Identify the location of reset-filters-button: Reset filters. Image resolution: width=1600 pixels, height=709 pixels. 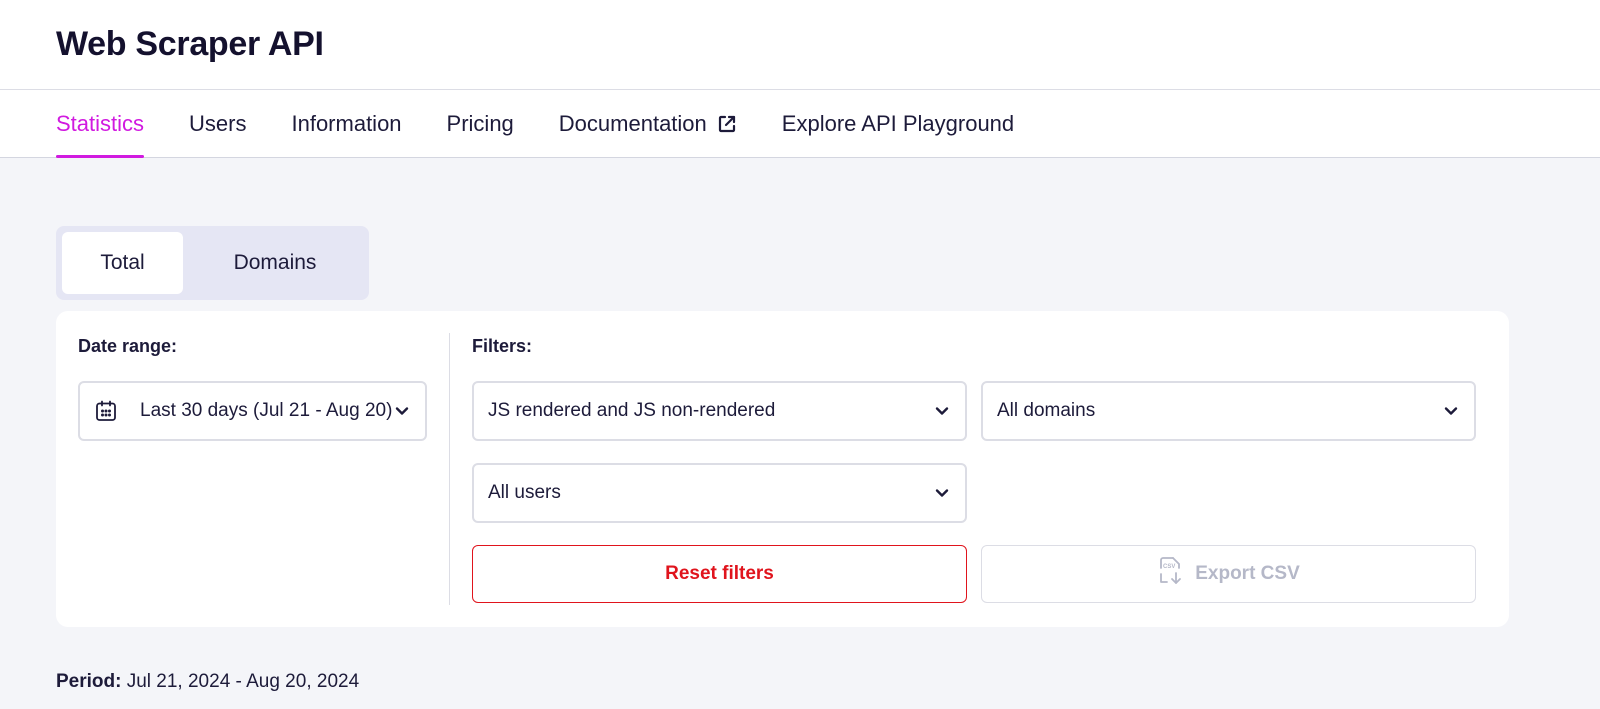
(719, 574).